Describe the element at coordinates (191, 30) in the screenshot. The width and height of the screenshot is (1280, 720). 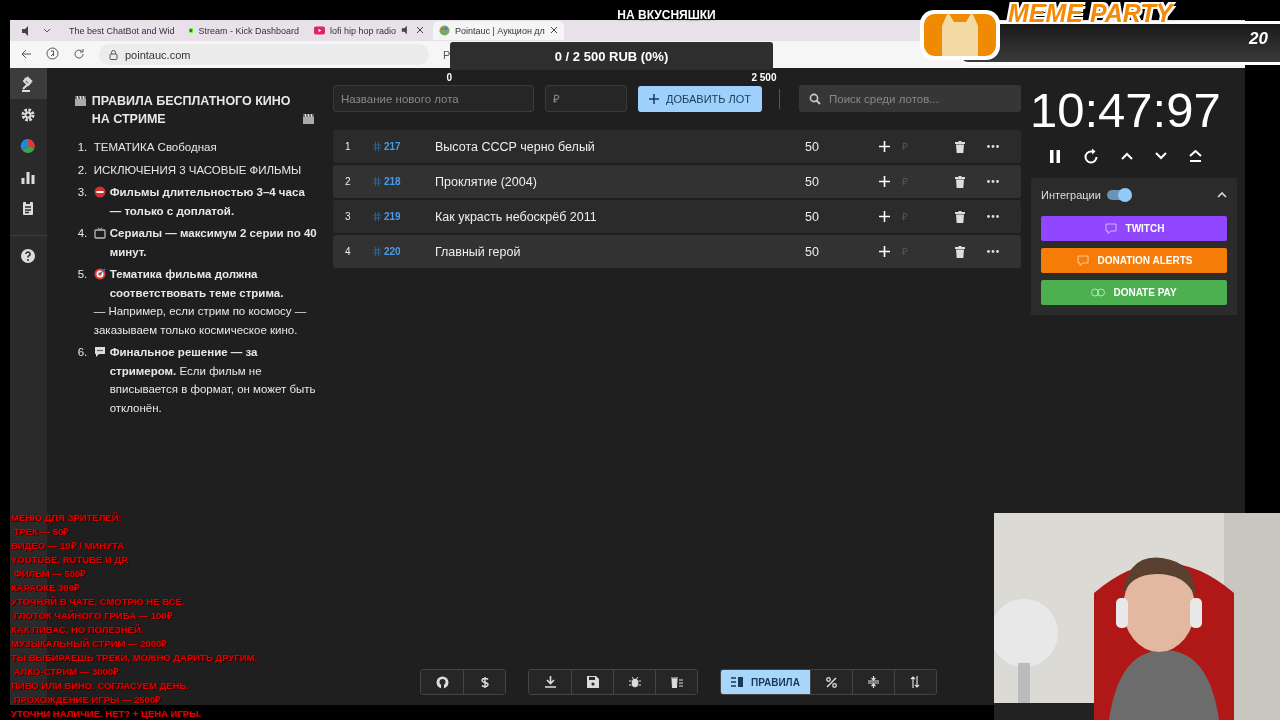
I see `k-logo-icon` at that location.